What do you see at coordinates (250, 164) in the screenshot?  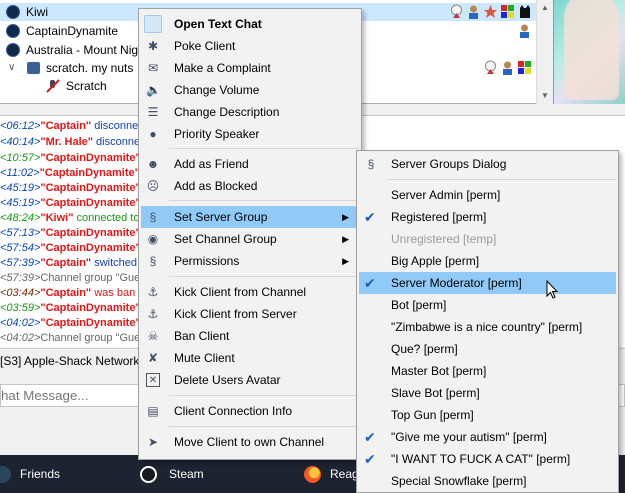 I see `menu-add-friend: ☻ Add as Friend` at bounding box center [250, 164].